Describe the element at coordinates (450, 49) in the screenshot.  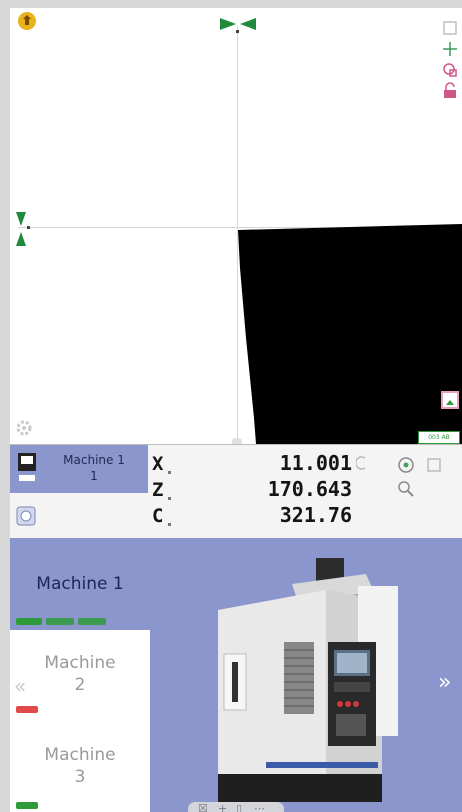
I see `crosshair-tool-icon` at that location.